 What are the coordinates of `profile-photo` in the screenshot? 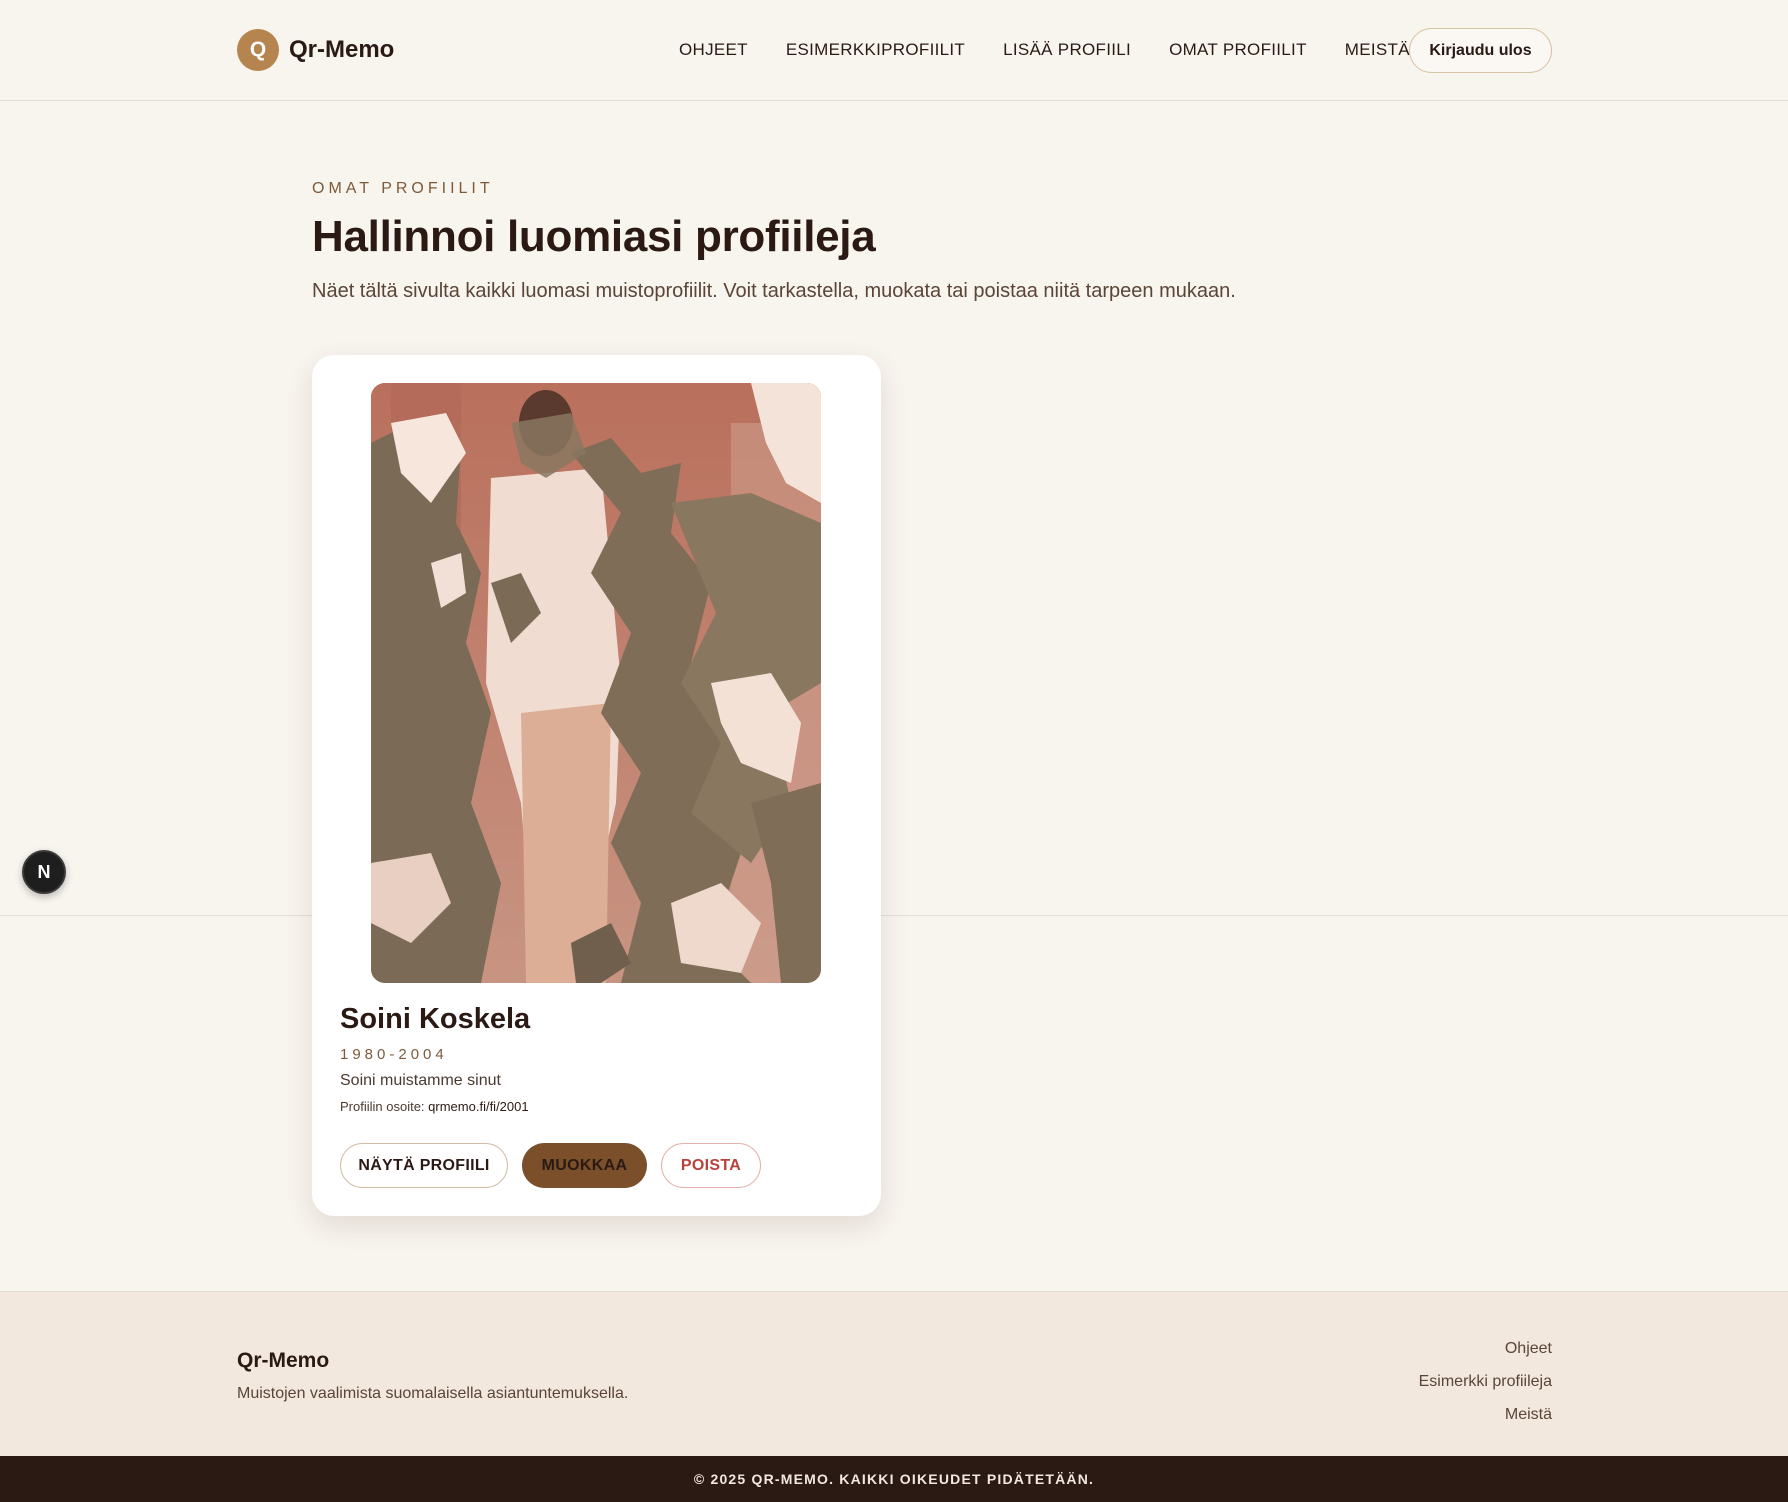 It's located at (596, 683).